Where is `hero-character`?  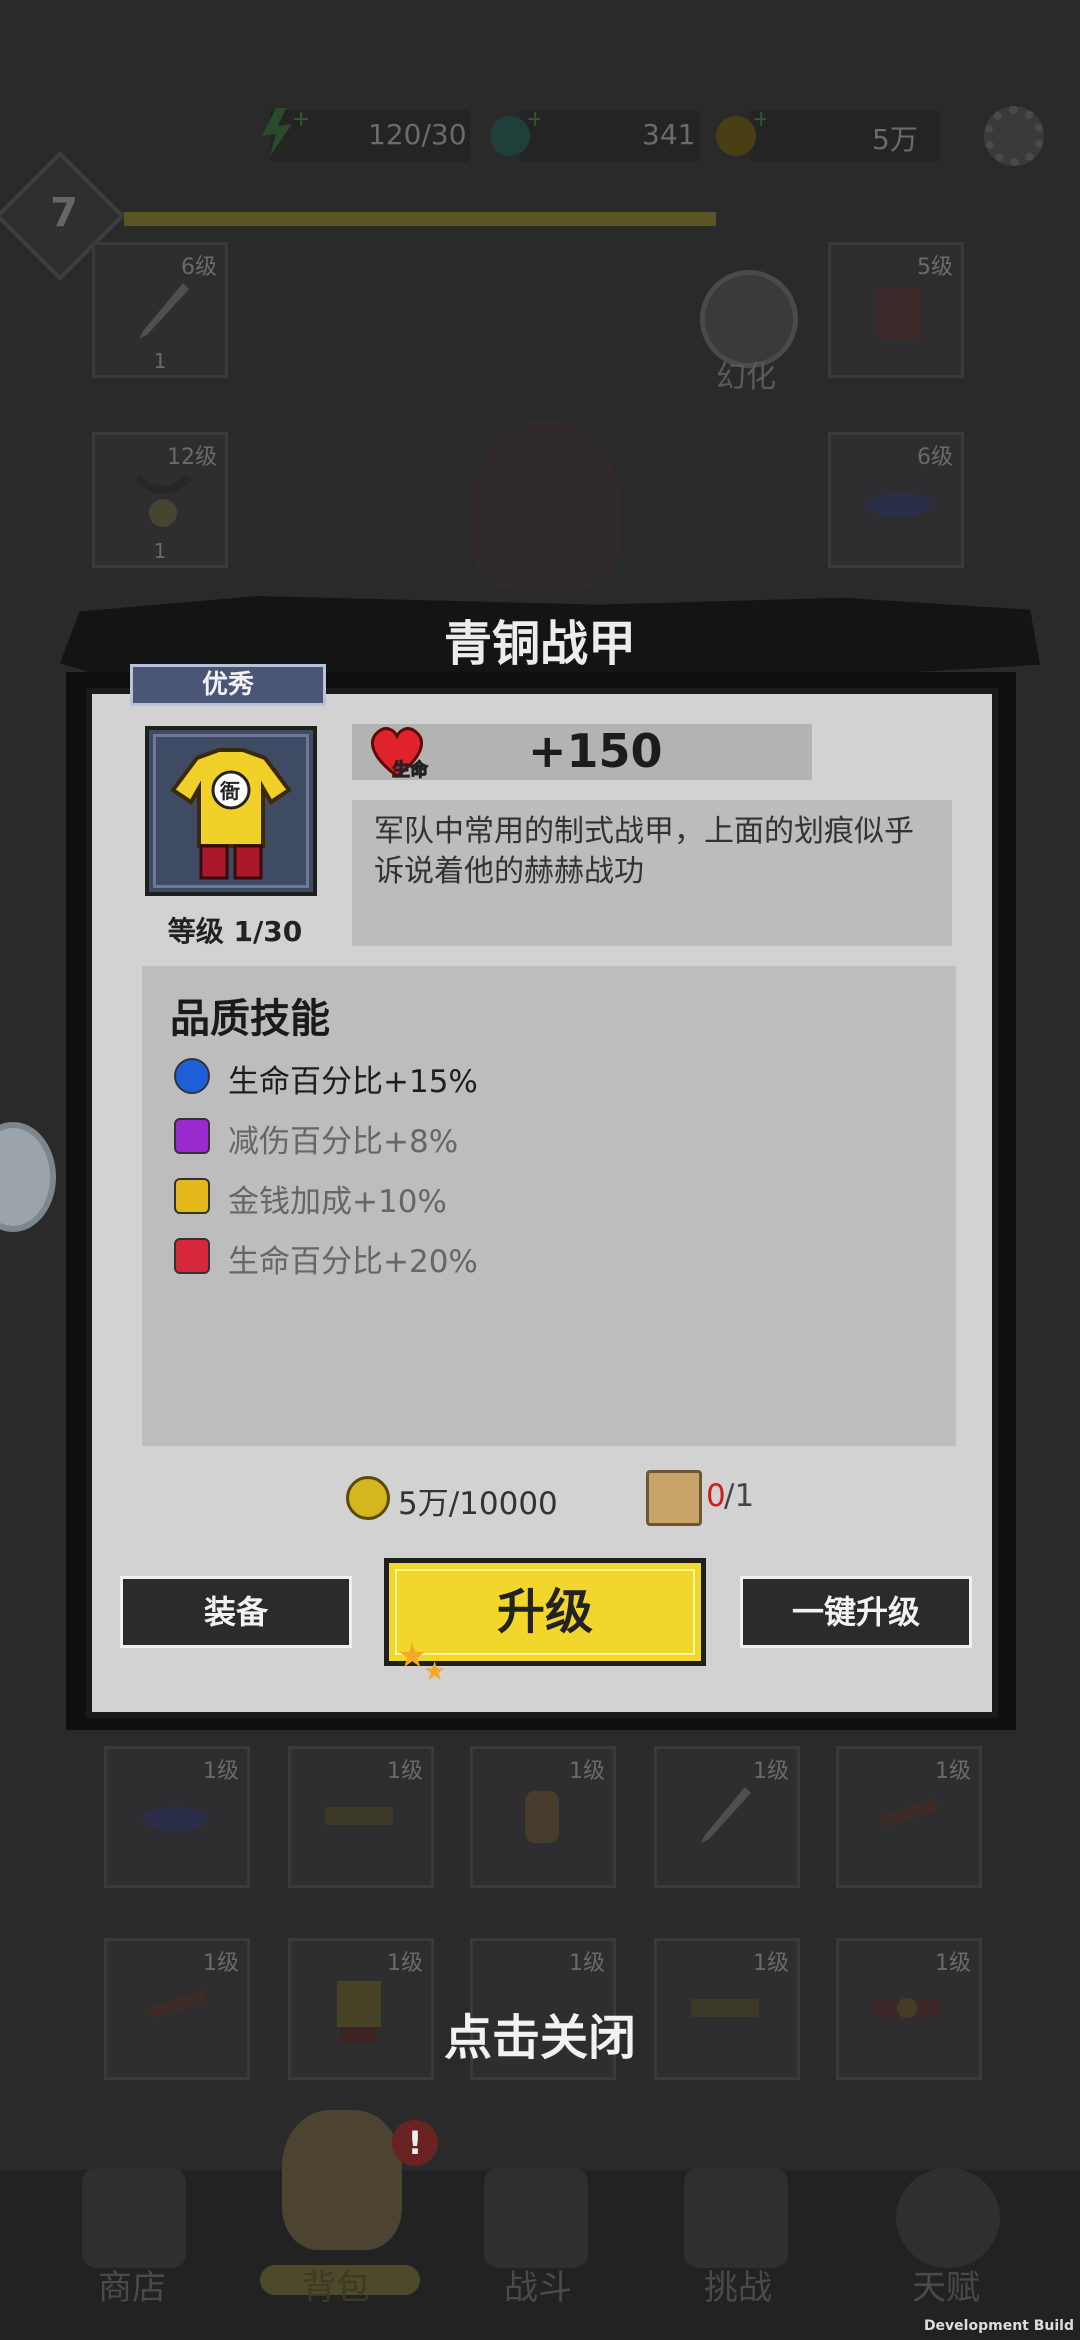
hero-character is located at coordinates (545, 505).